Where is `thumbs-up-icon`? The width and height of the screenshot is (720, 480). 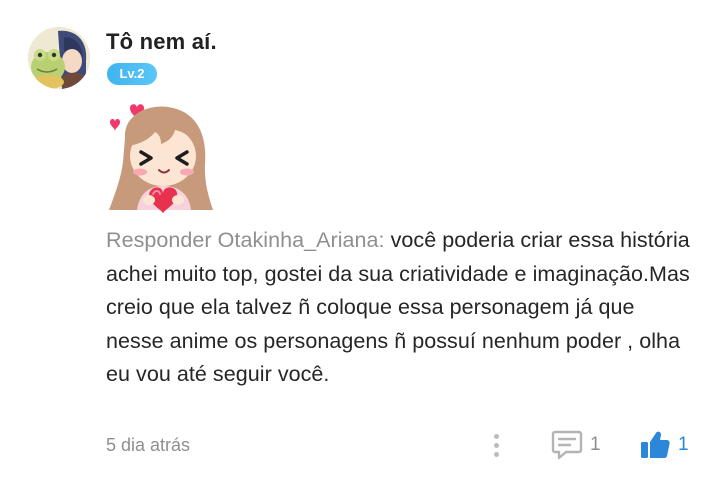
thumbs-up-icon is located at coordinates (655, 444).